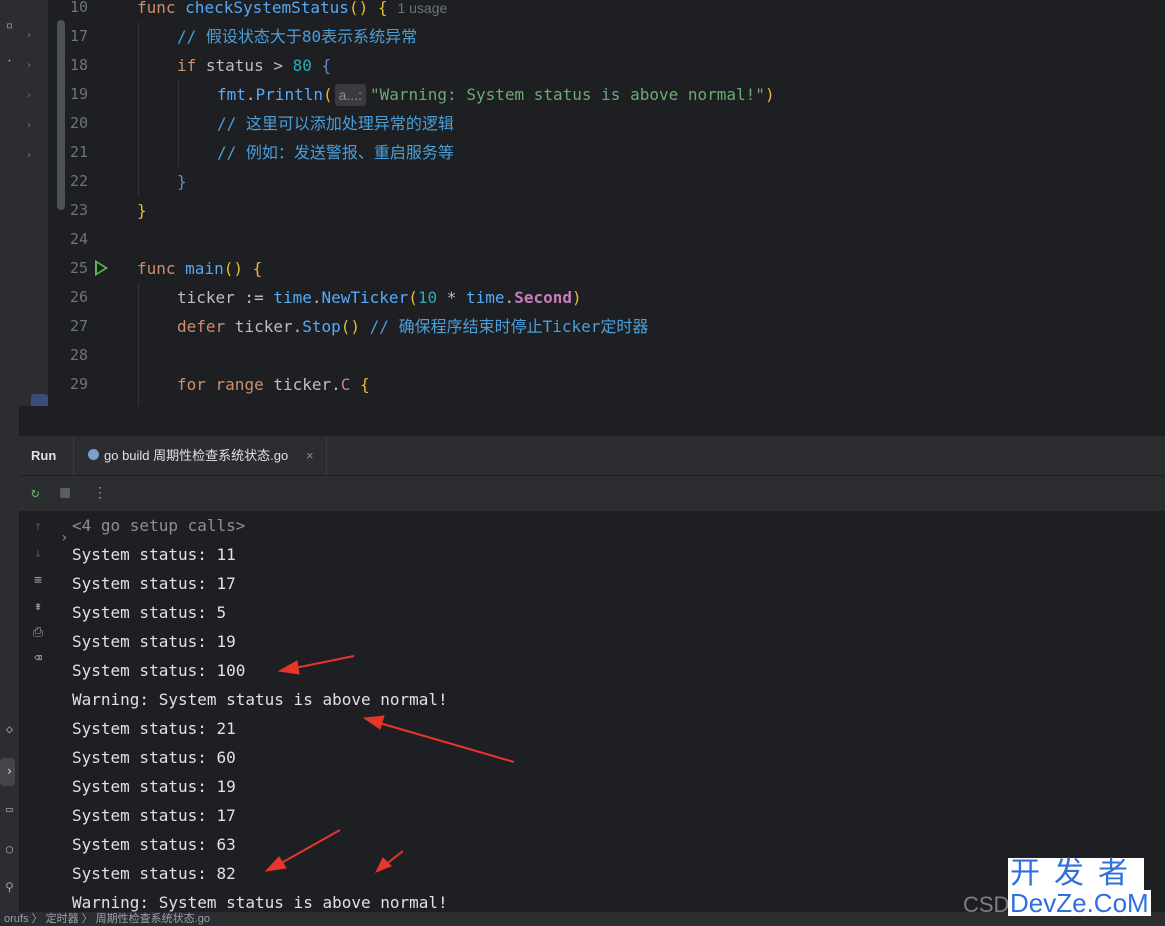 This screenshot has height=926, width=1165. I want to click on code-line: func main() {, so click(199, 268).